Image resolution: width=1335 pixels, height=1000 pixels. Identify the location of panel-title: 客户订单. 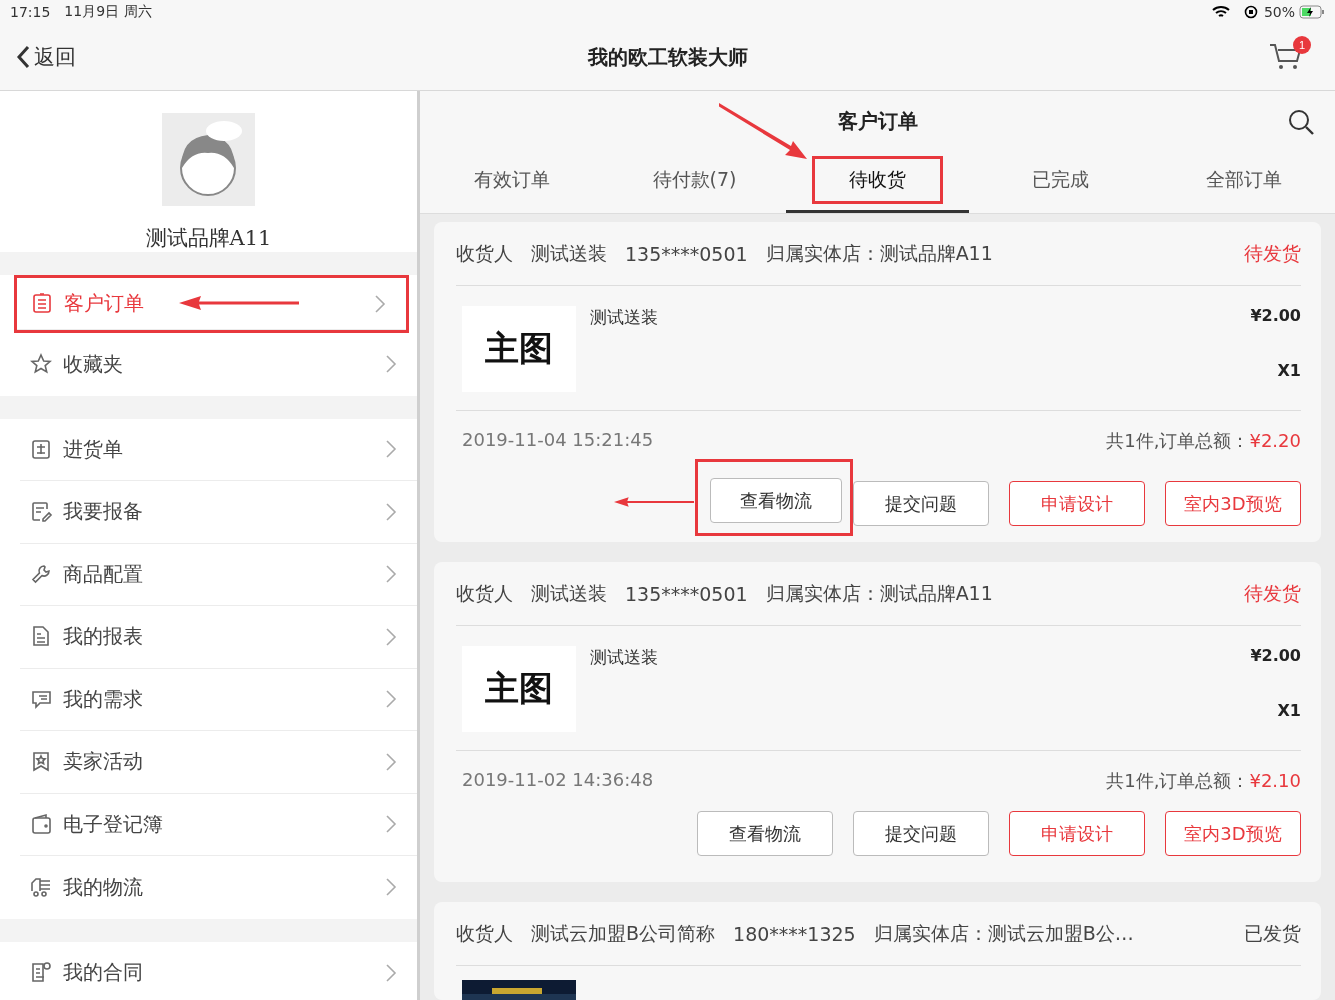
(877, 122).